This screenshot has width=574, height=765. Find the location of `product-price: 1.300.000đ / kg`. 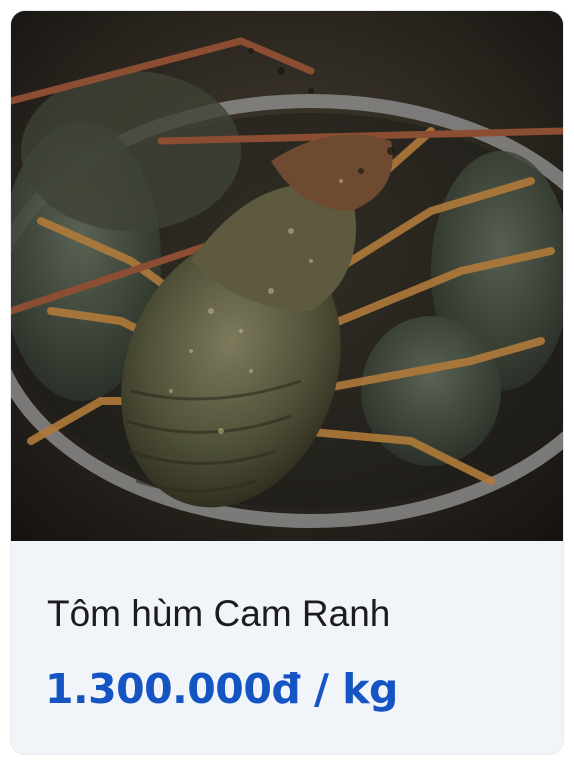

product-price: 1.300.000đ / kg is located at coordinates (221, 689).